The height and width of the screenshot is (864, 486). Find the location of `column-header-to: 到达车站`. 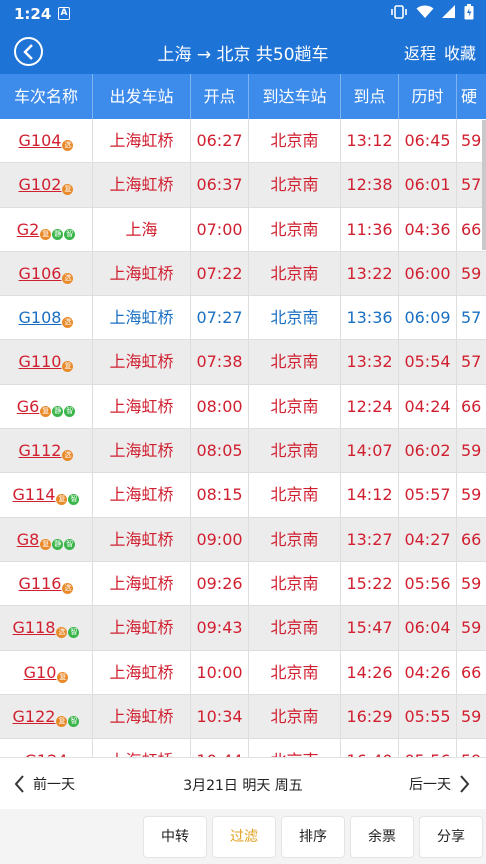

column-header-to: 到达车站 is located at coordinates (295, 96).